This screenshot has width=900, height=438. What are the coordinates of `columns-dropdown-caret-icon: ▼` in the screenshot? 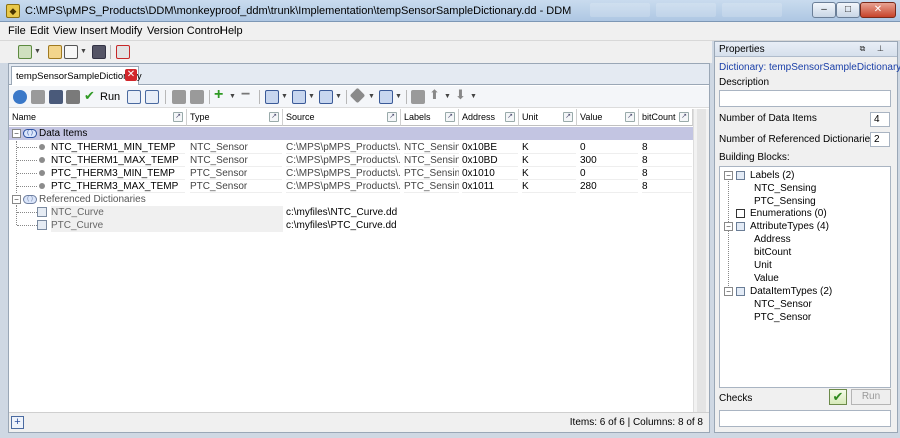 It's located at (311, 96).